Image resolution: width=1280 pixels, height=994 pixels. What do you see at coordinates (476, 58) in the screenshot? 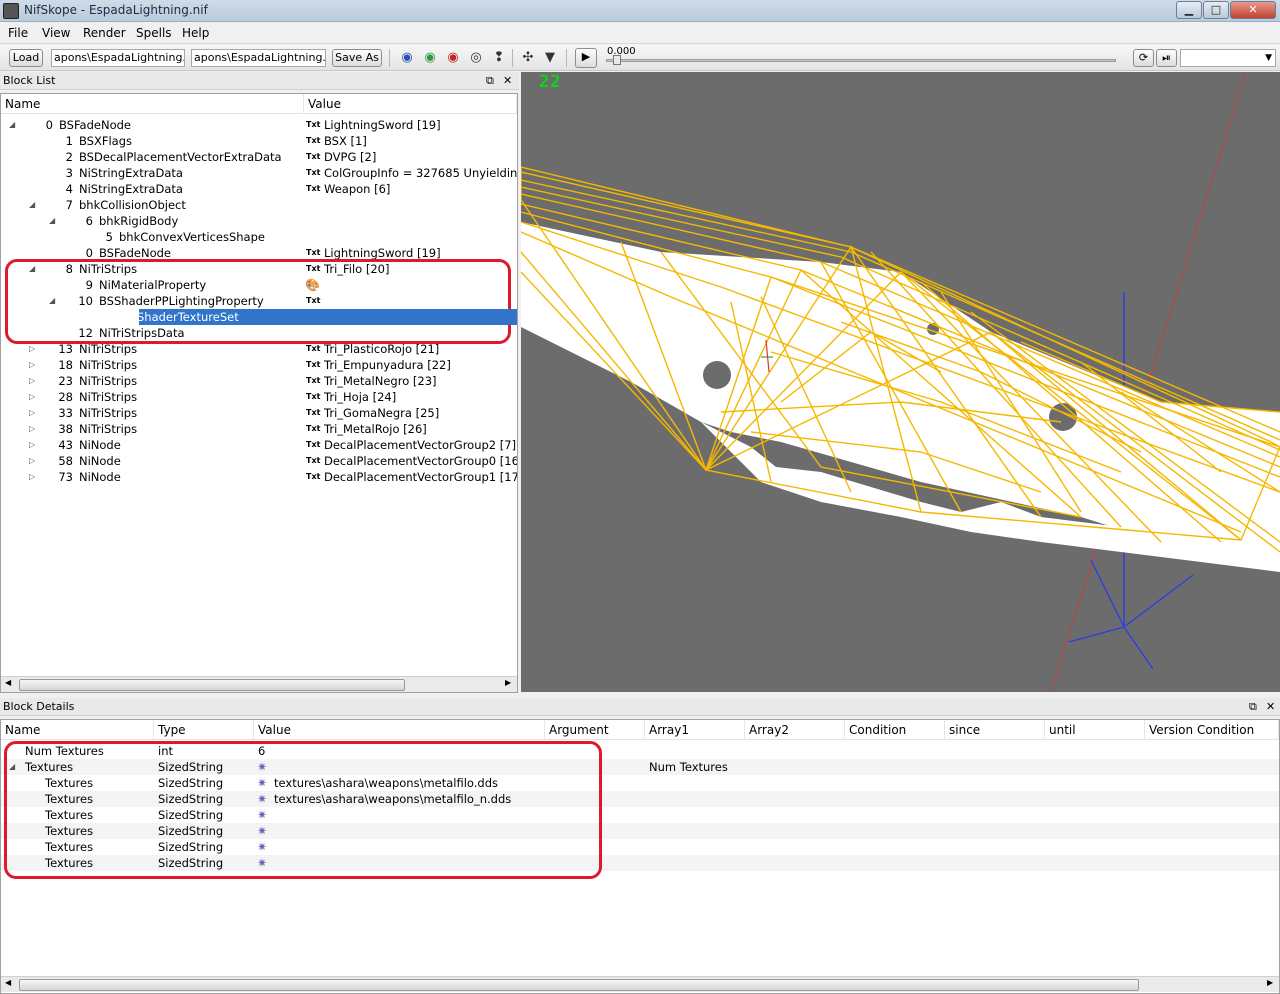
I see `eye-outline-icon: ◎` at bounding box center [476, 58].